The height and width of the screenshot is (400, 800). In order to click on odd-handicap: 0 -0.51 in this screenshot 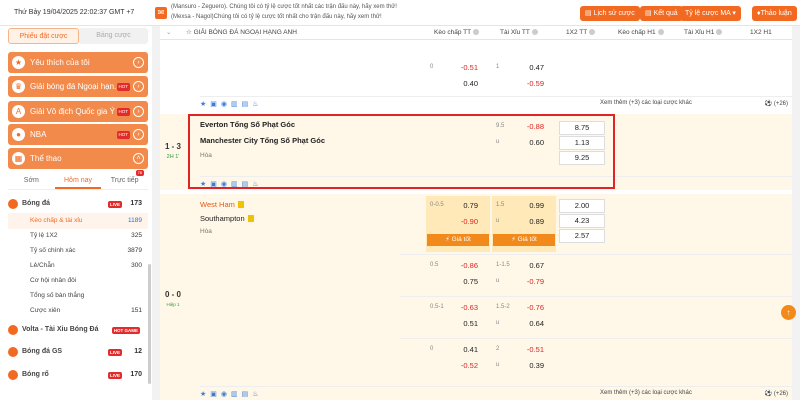, I will do `click(456, 68)`.